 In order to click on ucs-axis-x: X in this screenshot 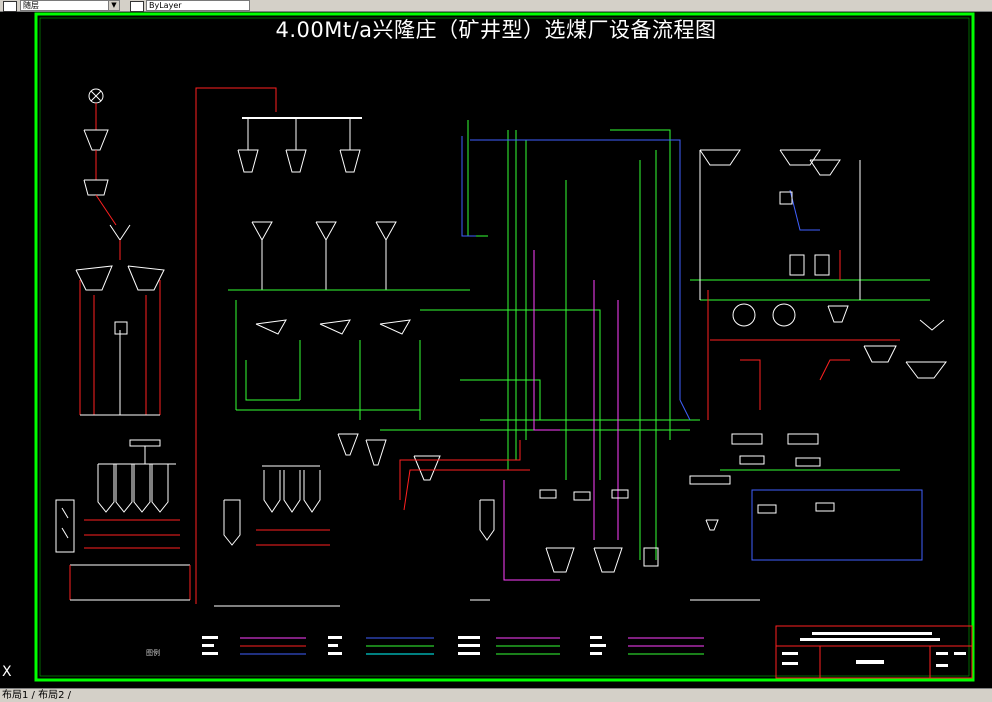, I will do `click(7, 672)`.